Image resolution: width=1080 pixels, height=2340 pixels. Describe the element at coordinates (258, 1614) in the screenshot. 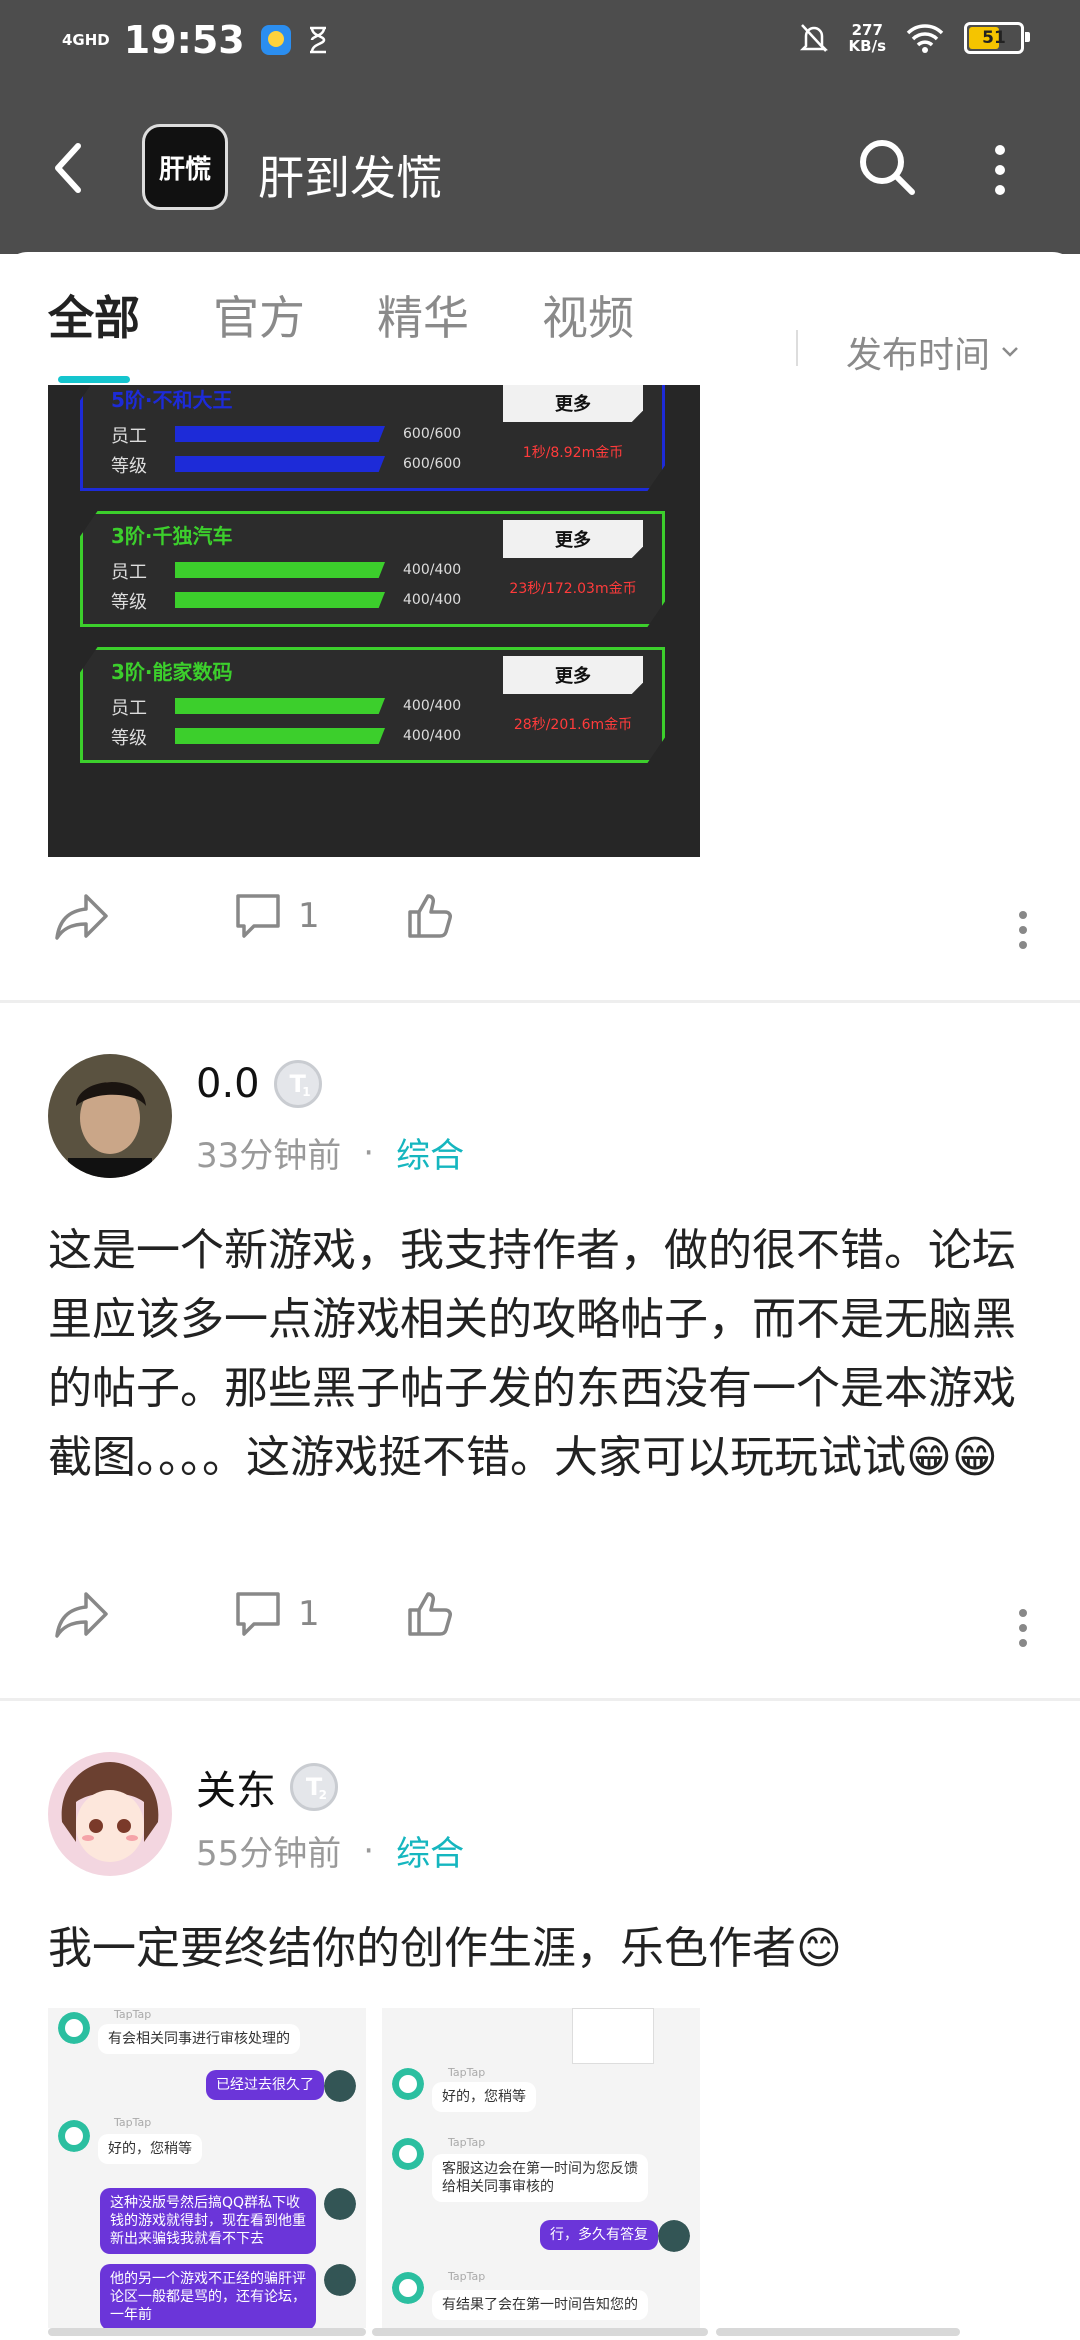

I see `comment-icon` at that location.